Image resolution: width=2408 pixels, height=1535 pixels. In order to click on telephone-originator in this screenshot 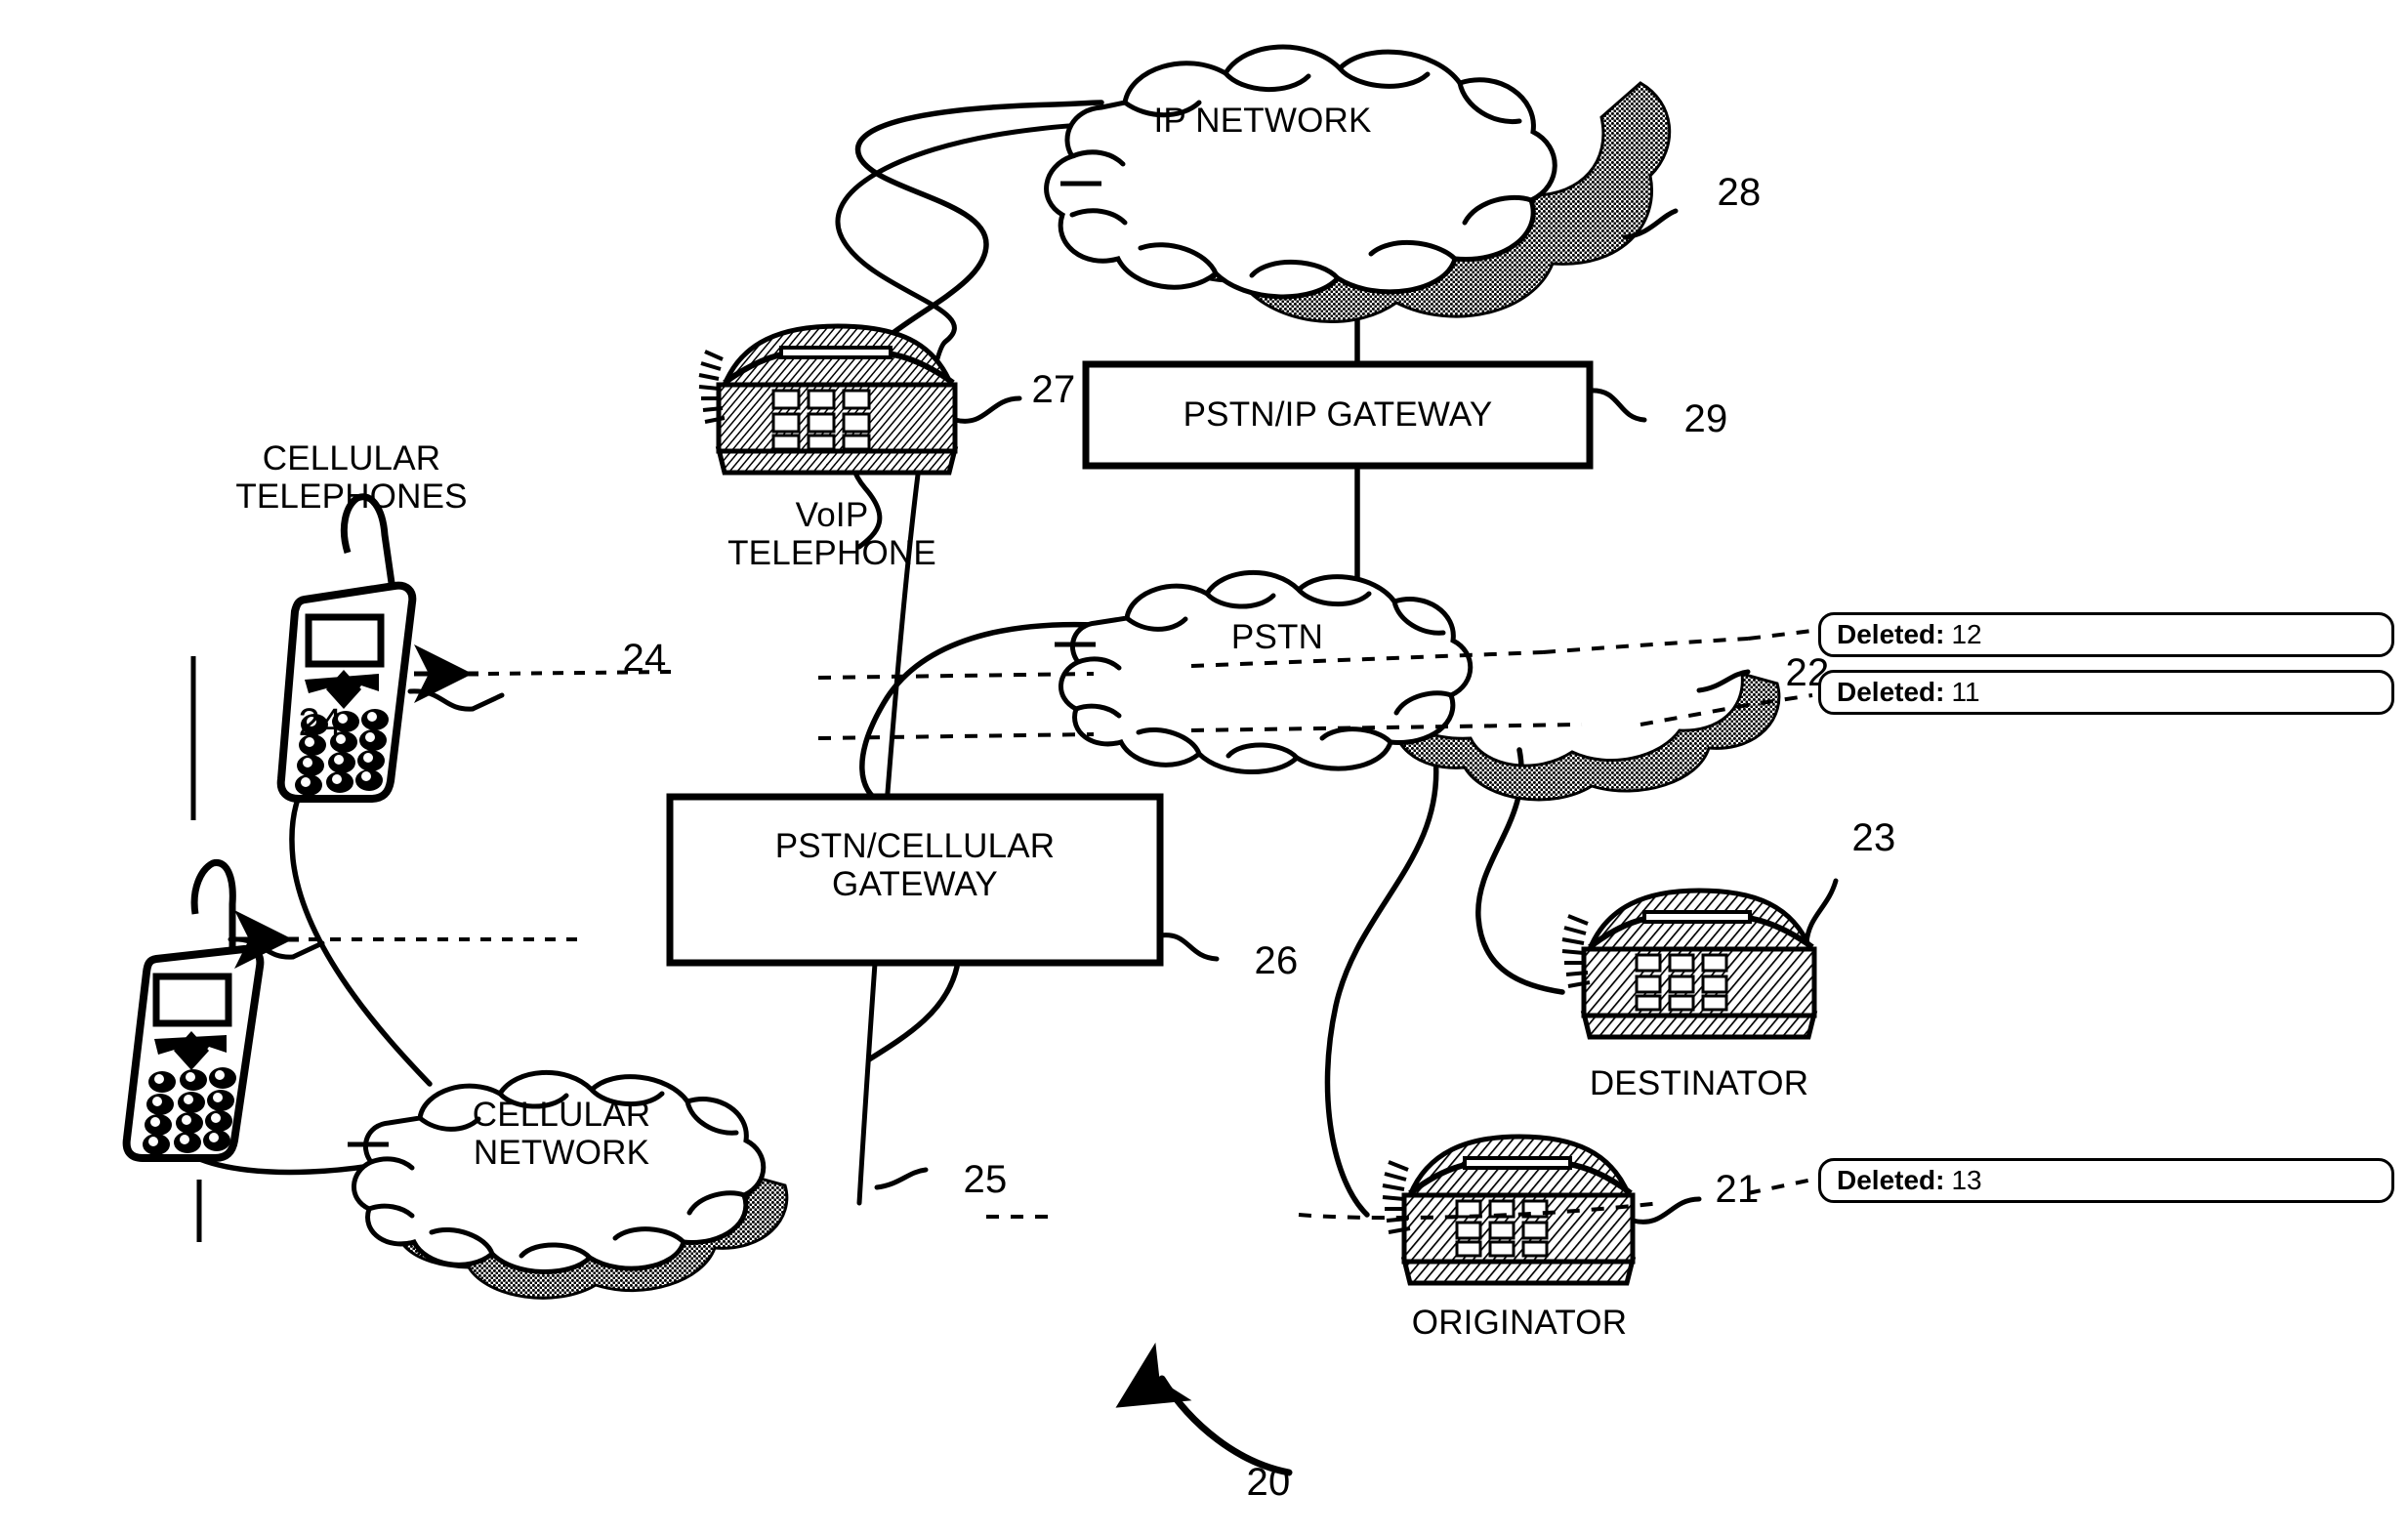, I will do `click(1542, 1210)`.